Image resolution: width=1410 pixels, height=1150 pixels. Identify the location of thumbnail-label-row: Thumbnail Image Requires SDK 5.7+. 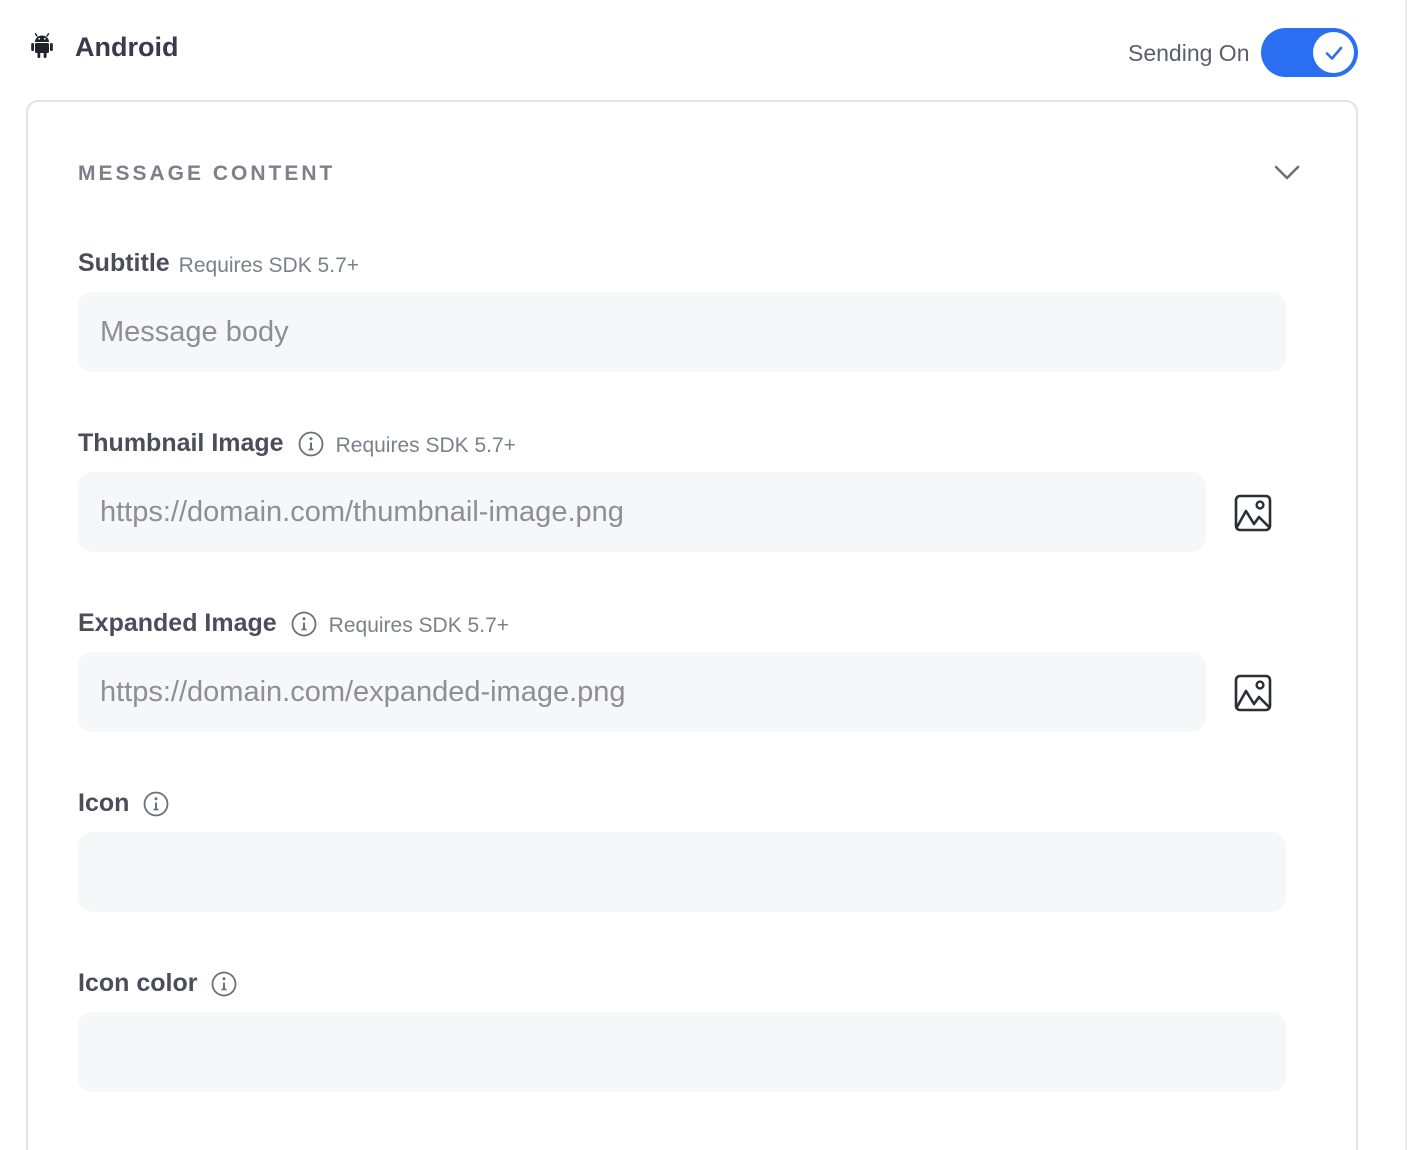
(297, 443).